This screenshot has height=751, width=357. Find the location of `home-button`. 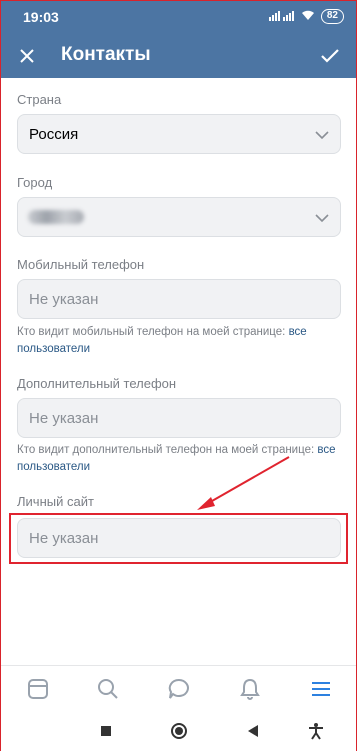

home-button is located at coordinates (179, 731).